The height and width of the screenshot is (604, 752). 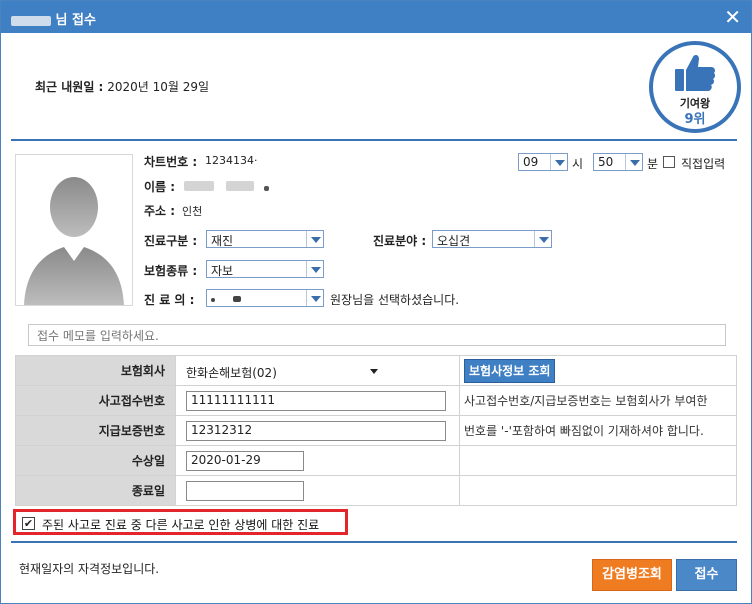 What do you see at coordinates (171, 162) in the screenshot?
I see `chart-number-label: 차트번호 :` at bounding box center [171, 162].